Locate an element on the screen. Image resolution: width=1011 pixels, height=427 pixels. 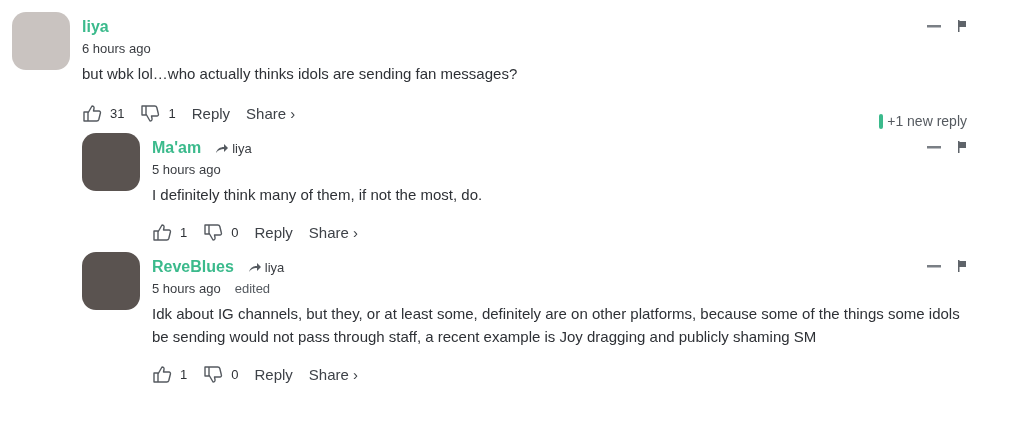
new-replies-button: +1 new reply is located at coordinates (923, 121).